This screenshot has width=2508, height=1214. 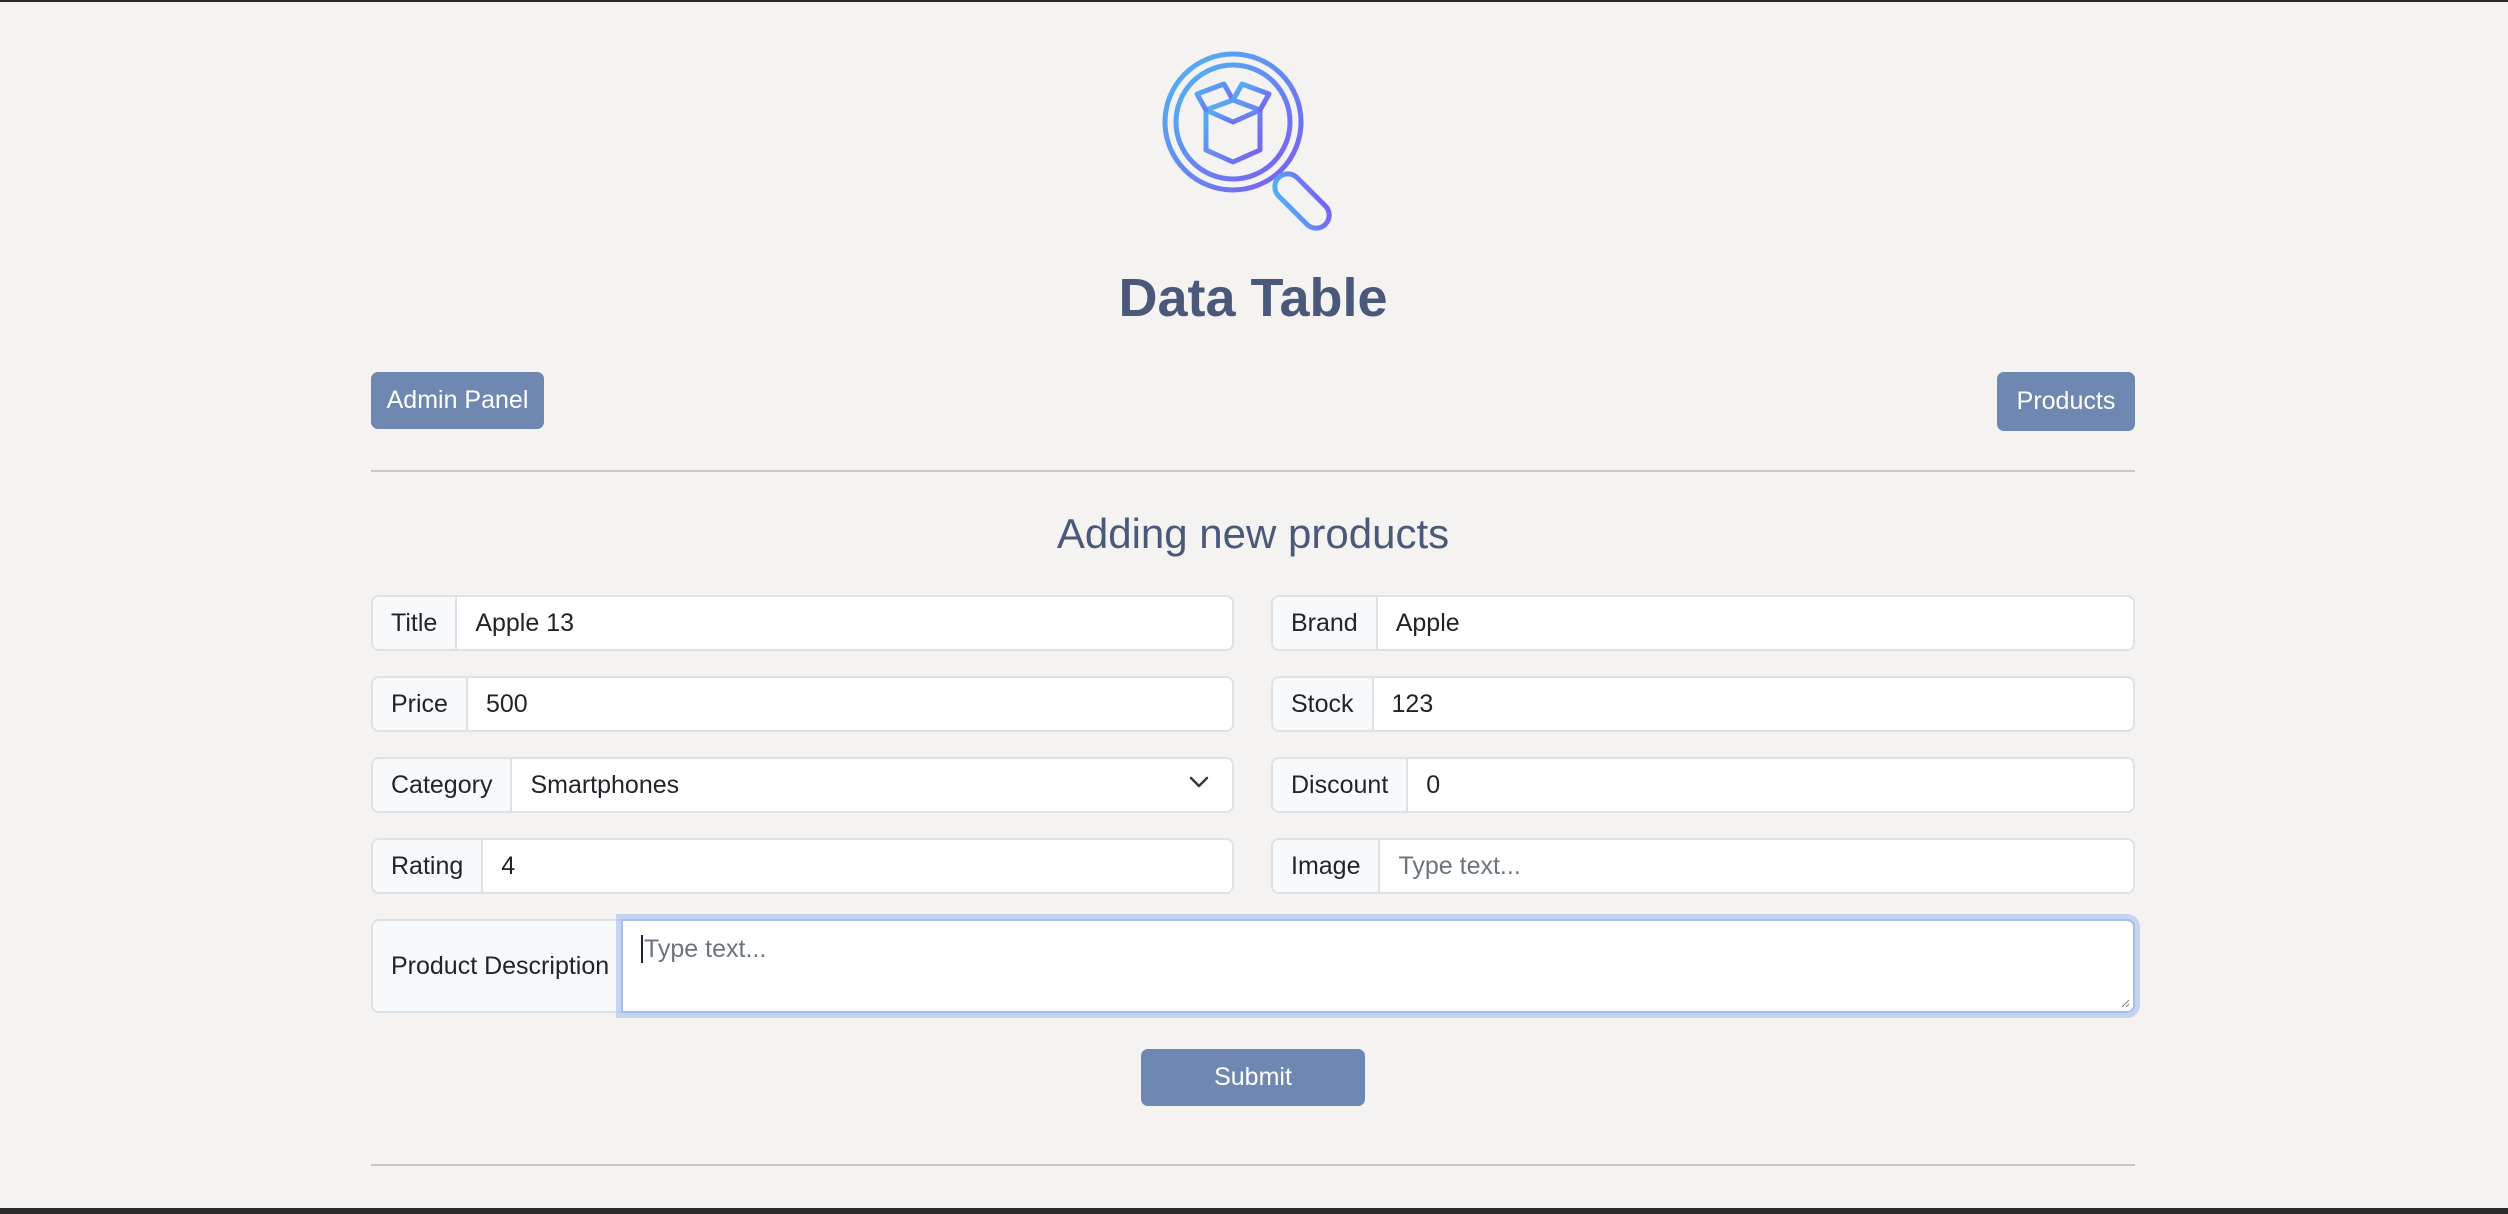 What do you see at coordinates (1247, 141) in the screenshot?
I see `package-search-icon` at bounding box center [1247, 141].